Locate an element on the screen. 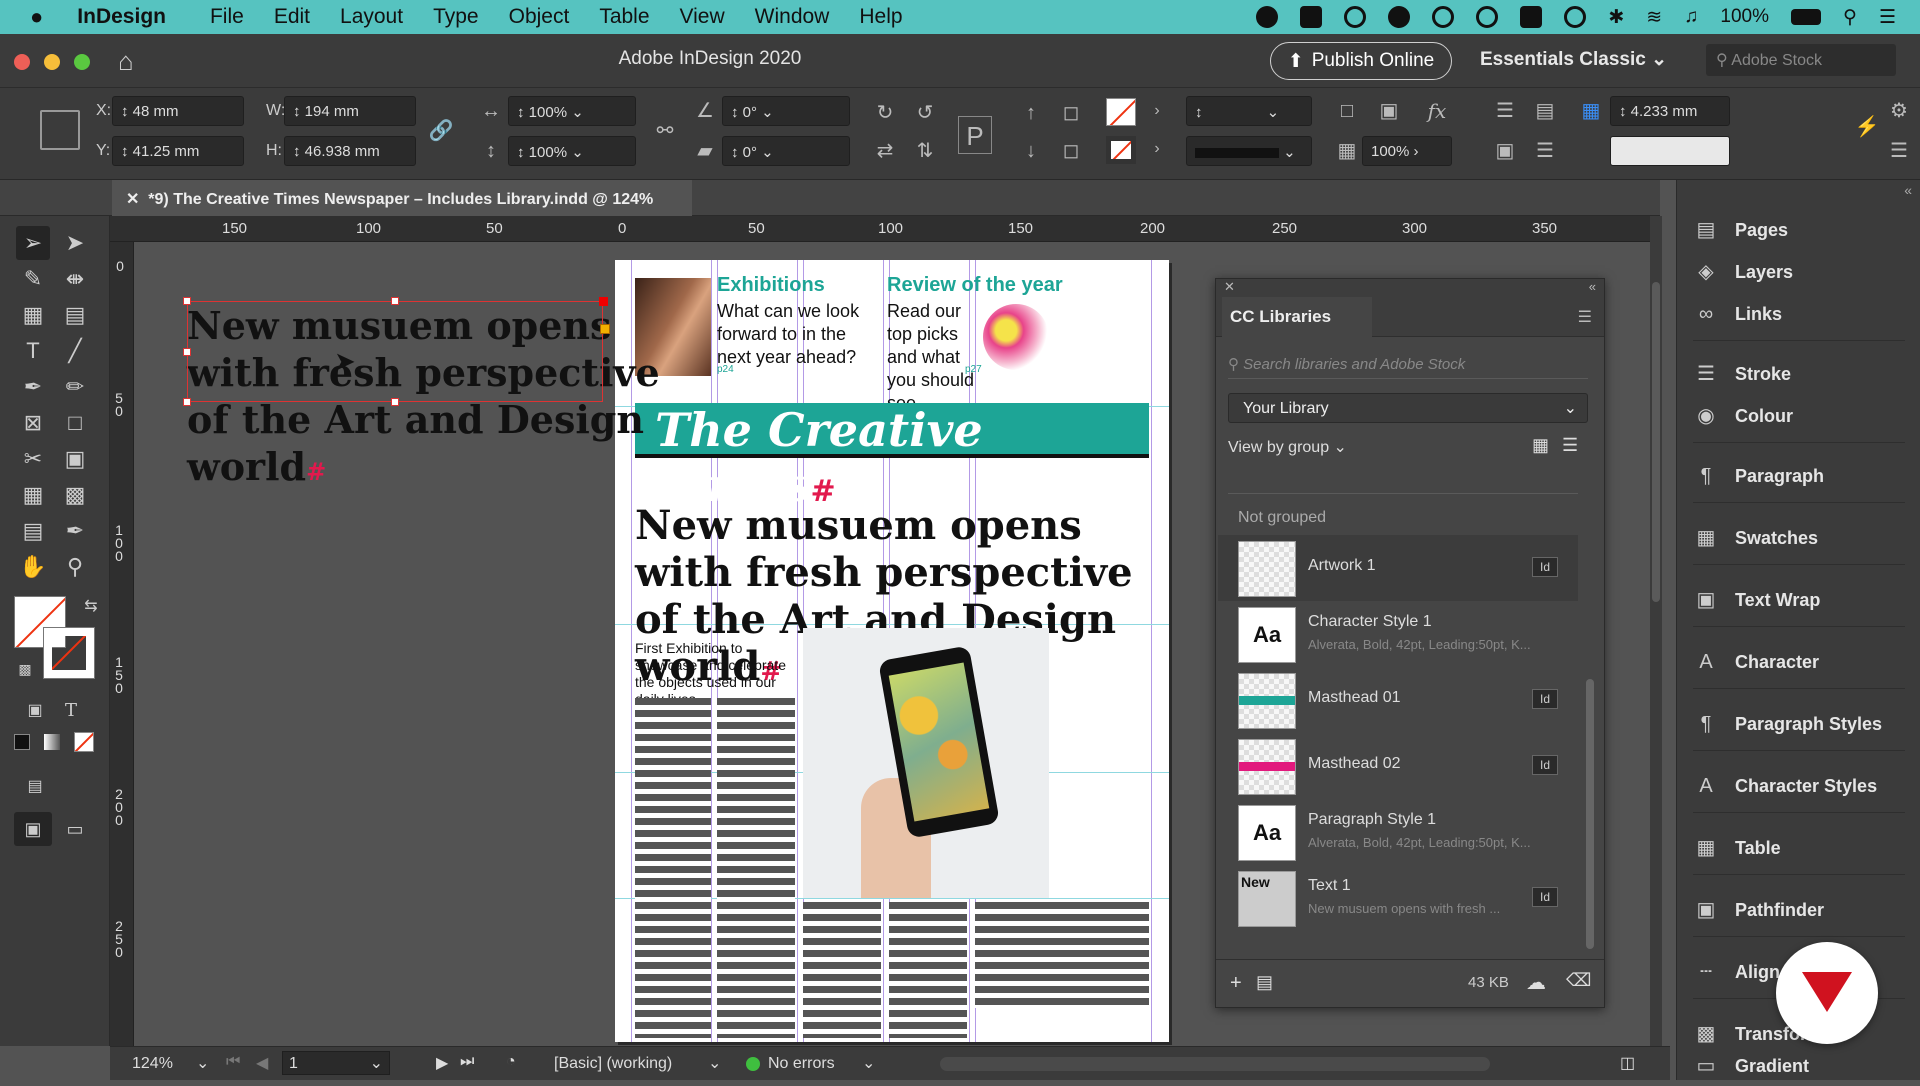  content-placer-icon: ▤ is located at coordinates (75, 315).